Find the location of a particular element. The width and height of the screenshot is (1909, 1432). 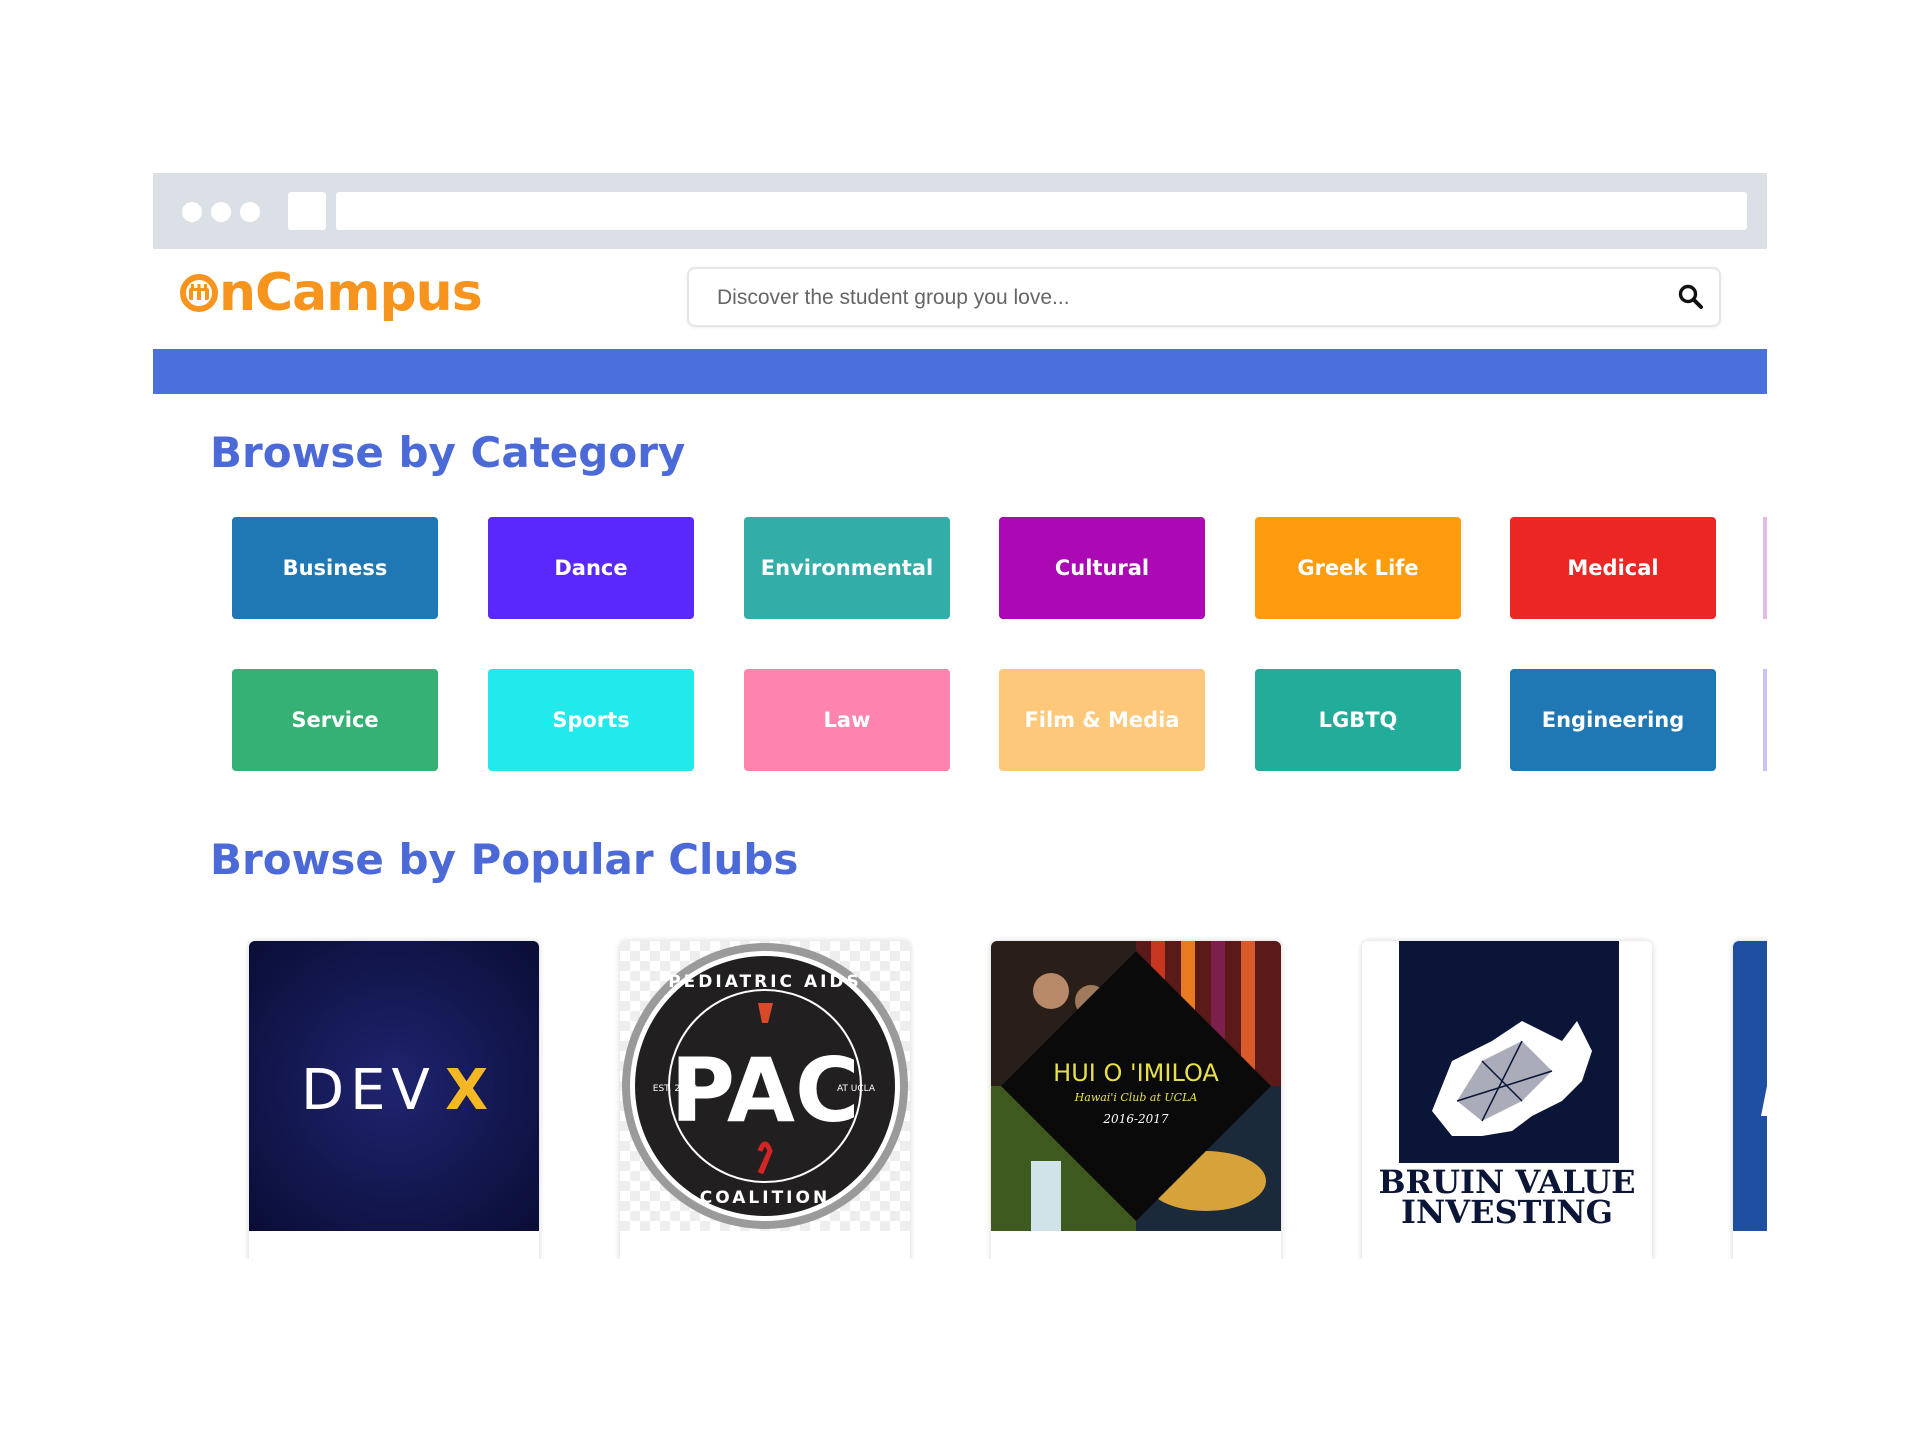

pac-at: AT UCLA is located at coordinates (856, 1089).